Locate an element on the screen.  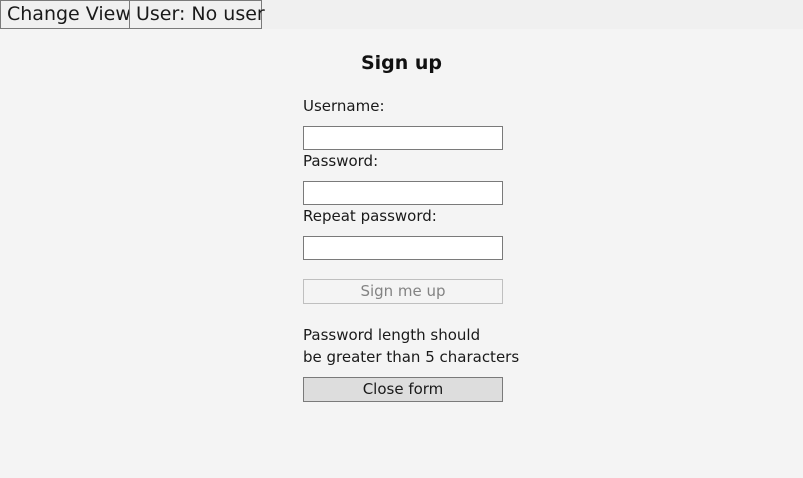
change-view-button: Change View is located at coordinates (65, 14).